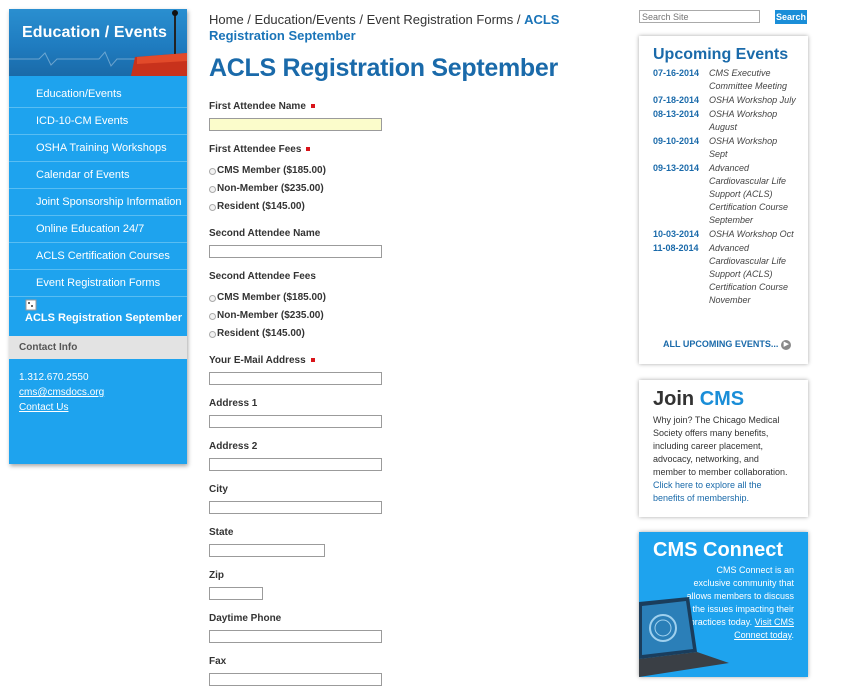  What do you see at coordinates (753, 121) in the screenshot?
I see `event-title: OSHA Workshop August` at bounding box center [753, 121].